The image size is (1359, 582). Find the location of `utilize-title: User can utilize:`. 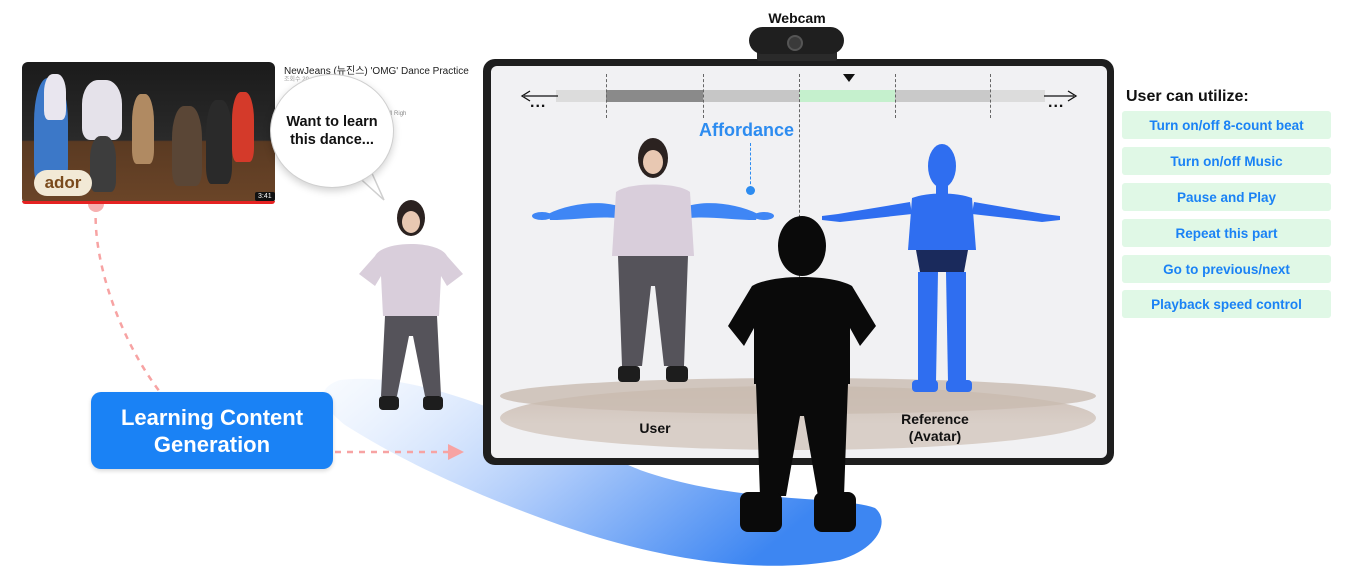

utilize-title: User can utilize: is located at coordinates (1187, 96).